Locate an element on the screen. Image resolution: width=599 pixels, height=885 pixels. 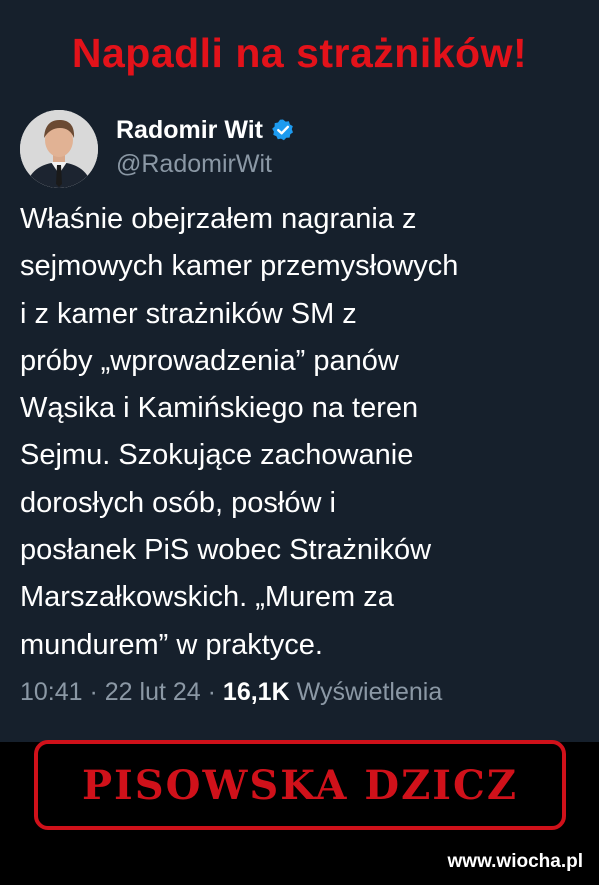
author-handle: @RadomirWit is located at coordinates (194, 164).